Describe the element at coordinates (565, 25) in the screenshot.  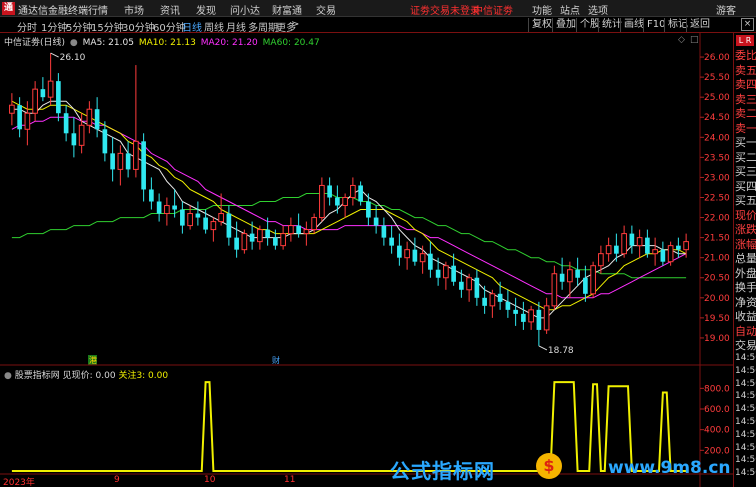
I see `diejia-button: 叠加` at that location.